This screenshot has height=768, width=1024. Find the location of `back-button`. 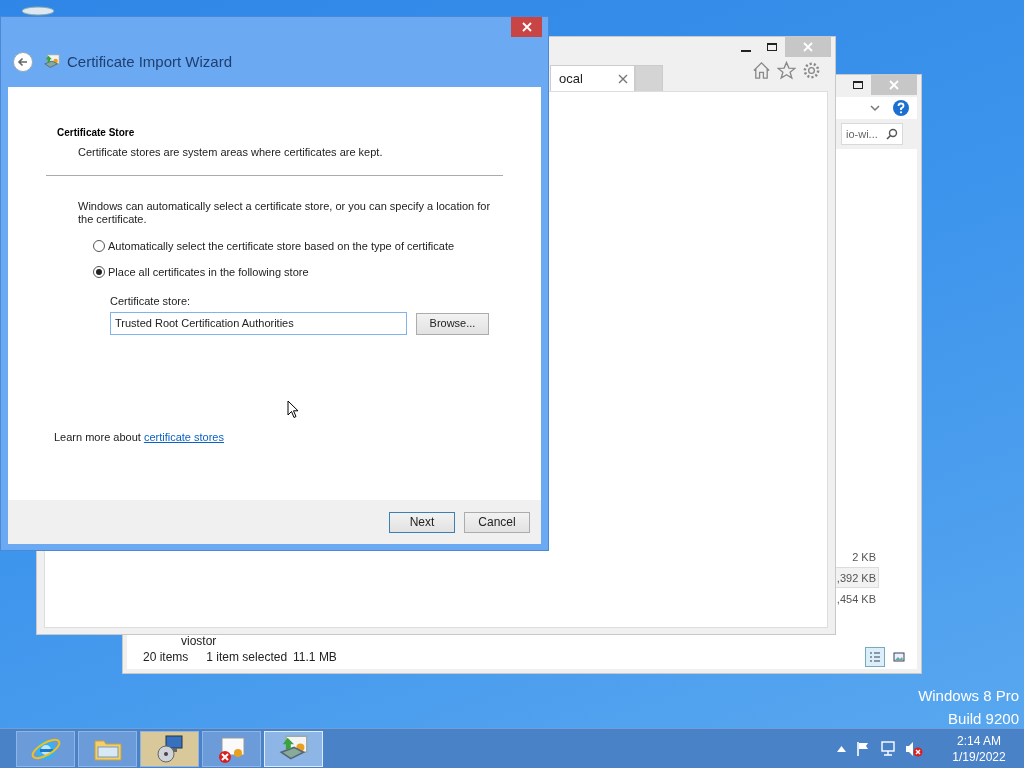

back-button is located at coordinates (23, 62).